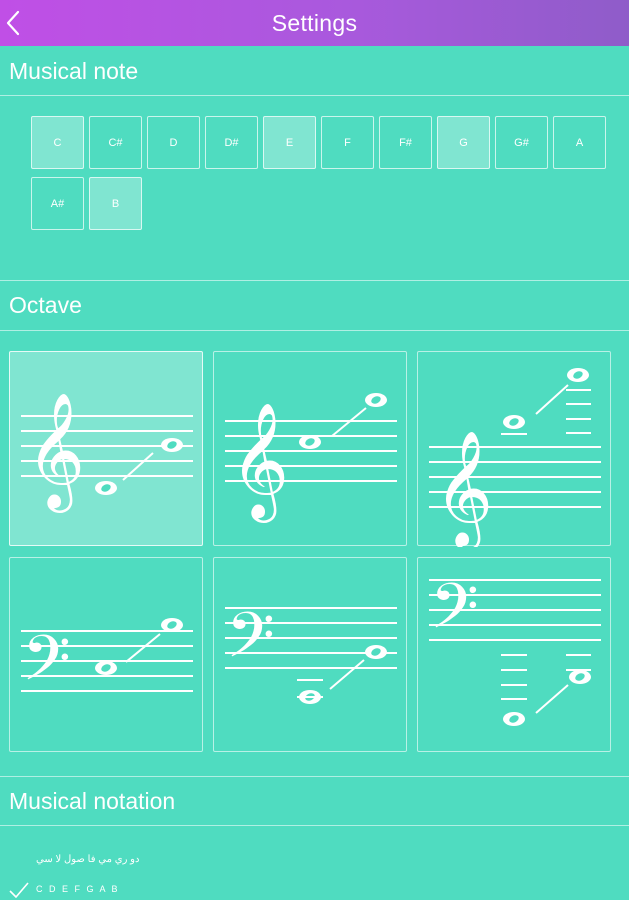  What do you see at coordinates (138, 890) in the screenshot?
I see `notation-option: C D E F G A B` at bounding box center [138, 890].